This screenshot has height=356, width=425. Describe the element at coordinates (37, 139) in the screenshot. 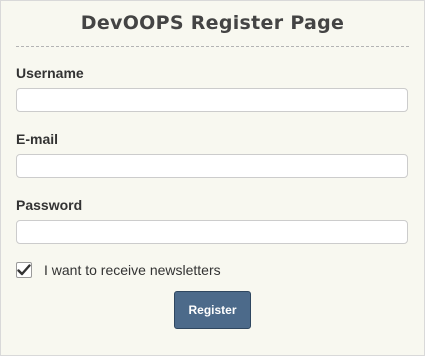

I see `email-label: E-mail` at that location.